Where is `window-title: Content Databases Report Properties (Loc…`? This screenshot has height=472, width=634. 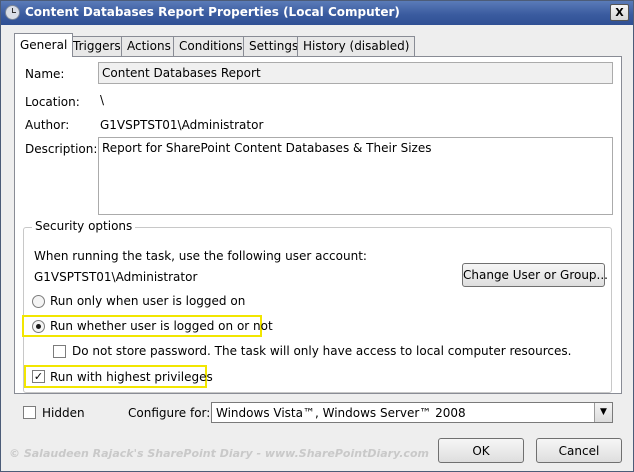 window-title: Content Databases Report Properties (Loc… is located at coordinates (212, 12).